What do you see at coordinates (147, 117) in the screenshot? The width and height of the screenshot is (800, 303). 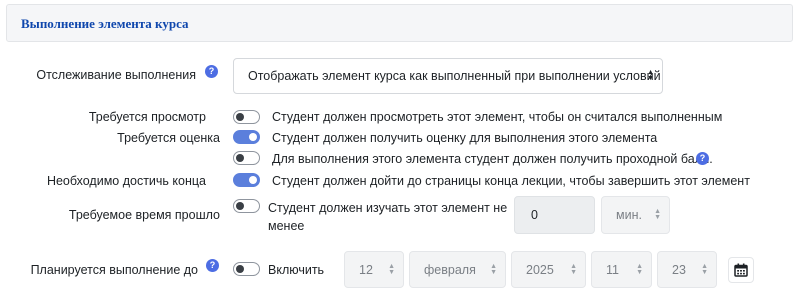 I see `require-view-label: Требуется просмотр` at bounding box center [147, 117].